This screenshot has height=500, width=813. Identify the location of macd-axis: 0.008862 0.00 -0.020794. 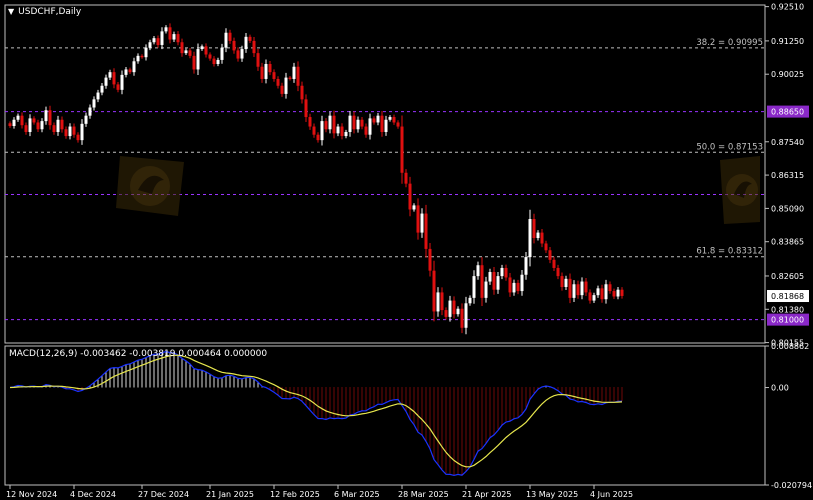
(788, 416).